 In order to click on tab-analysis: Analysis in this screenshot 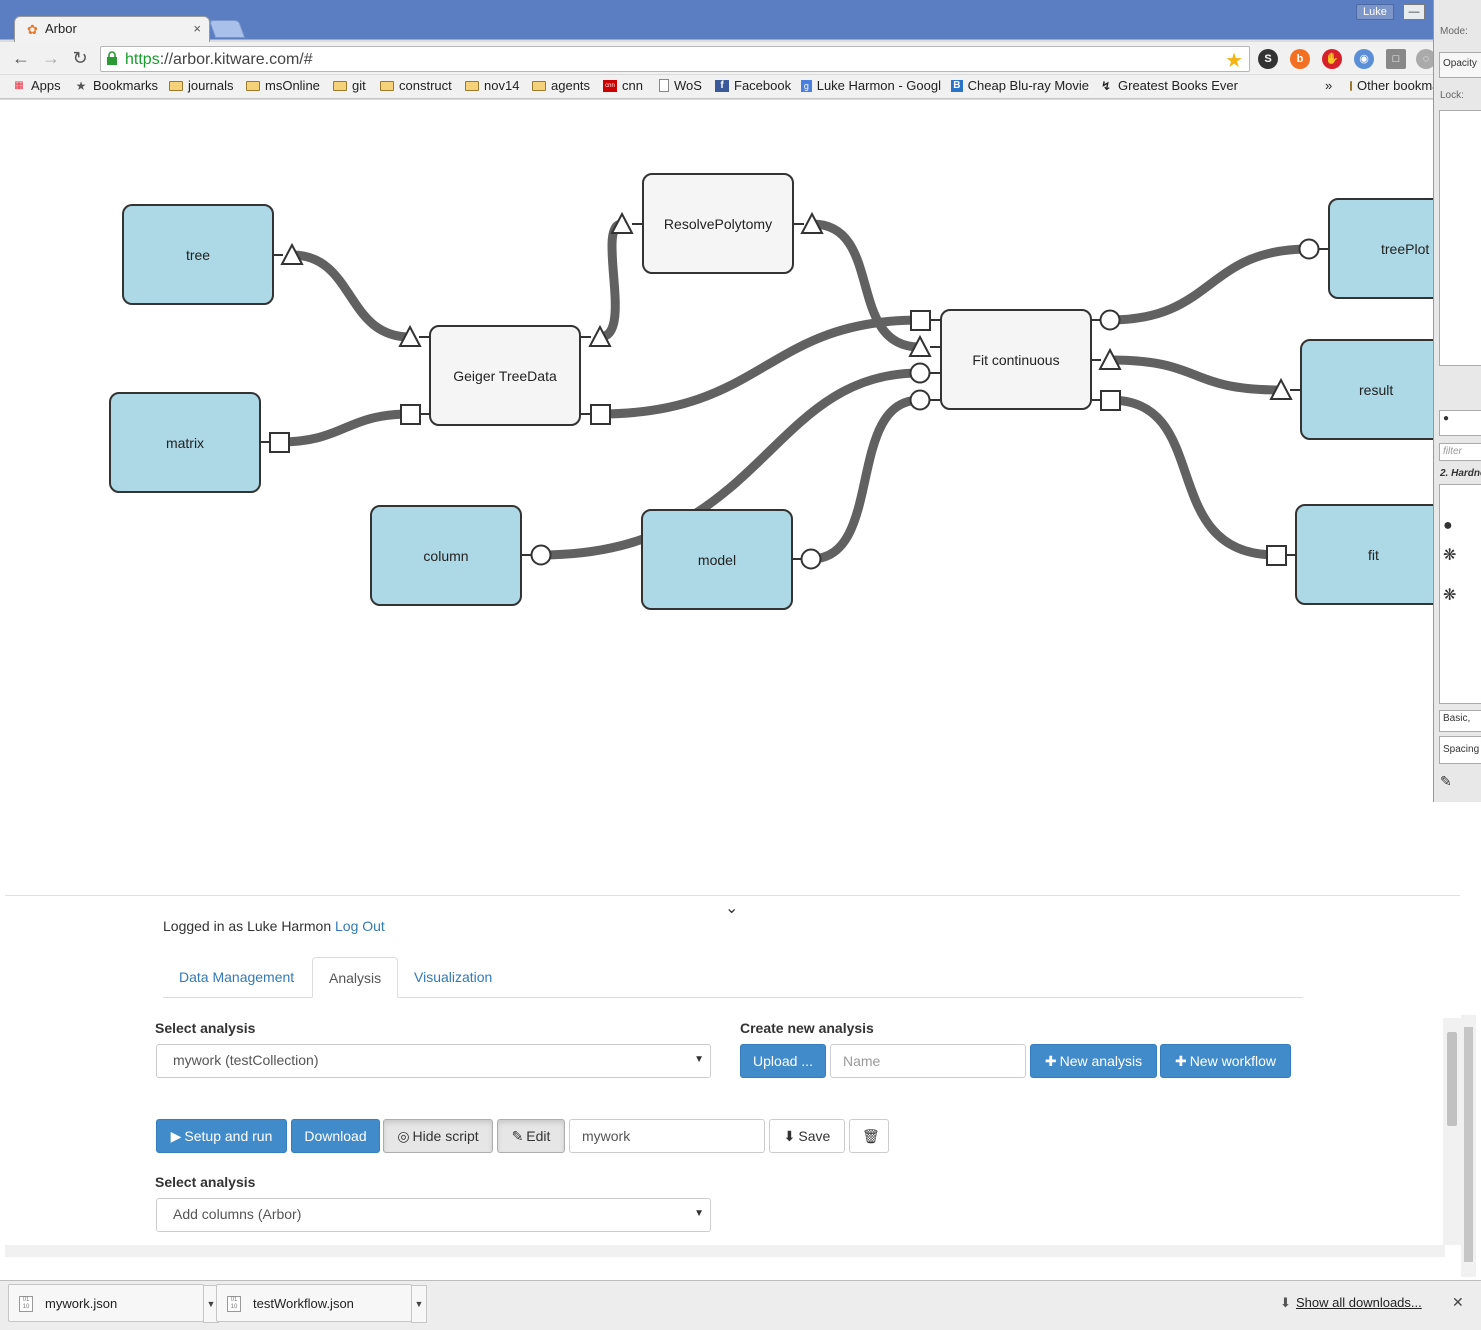, I will do `click(355, 977)`.